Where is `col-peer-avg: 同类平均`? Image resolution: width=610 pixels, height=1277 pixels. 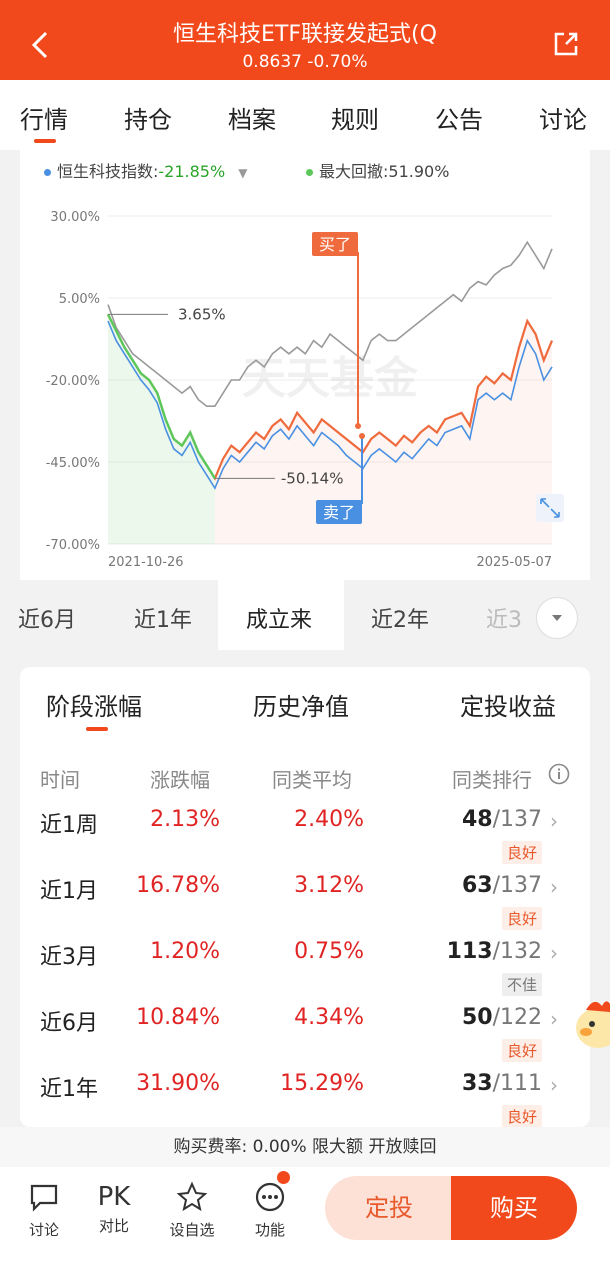
col-peer-avg: 同类平均 is located at coordinates (312, 780).